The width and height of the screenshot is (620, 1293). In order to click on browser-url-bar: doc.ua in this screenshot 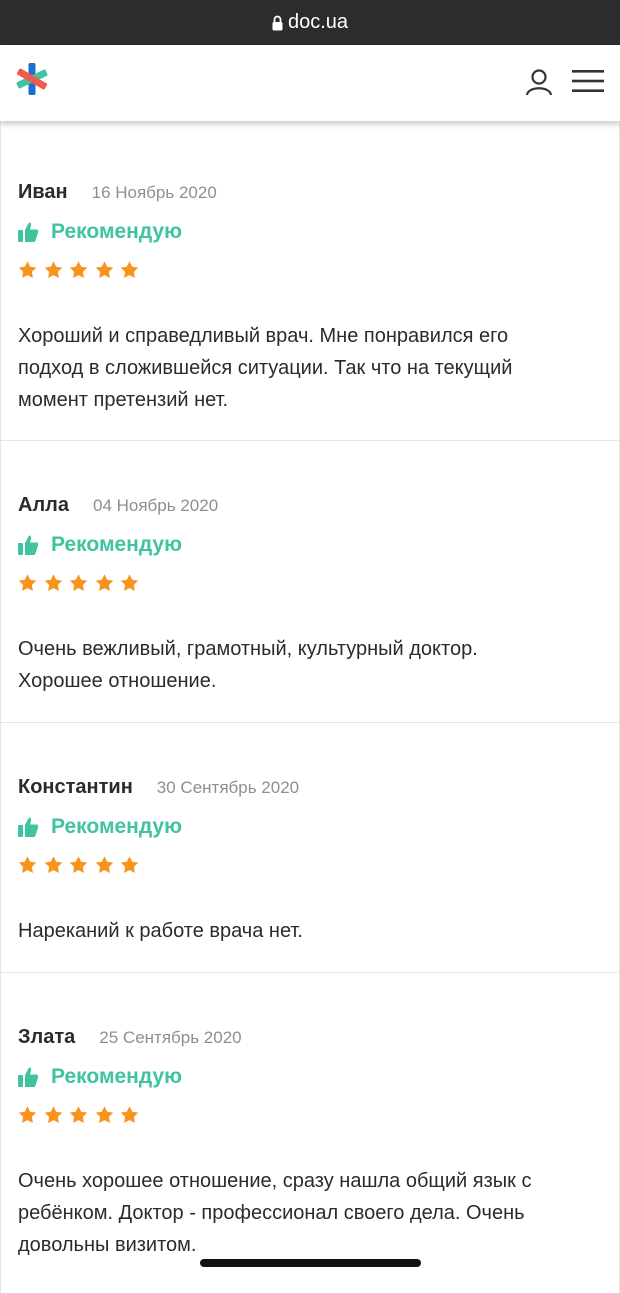, I will do `click(310, 22)`.